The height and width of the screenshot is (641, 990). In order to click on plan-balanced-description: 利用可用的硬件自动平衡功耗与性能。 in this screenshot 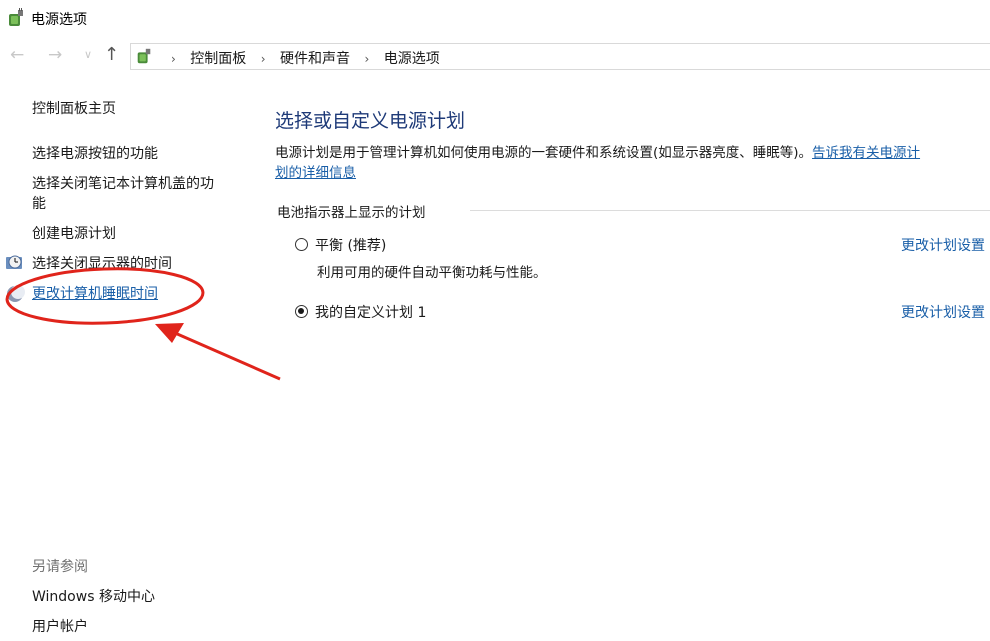, I will do `click(432, 273)`.